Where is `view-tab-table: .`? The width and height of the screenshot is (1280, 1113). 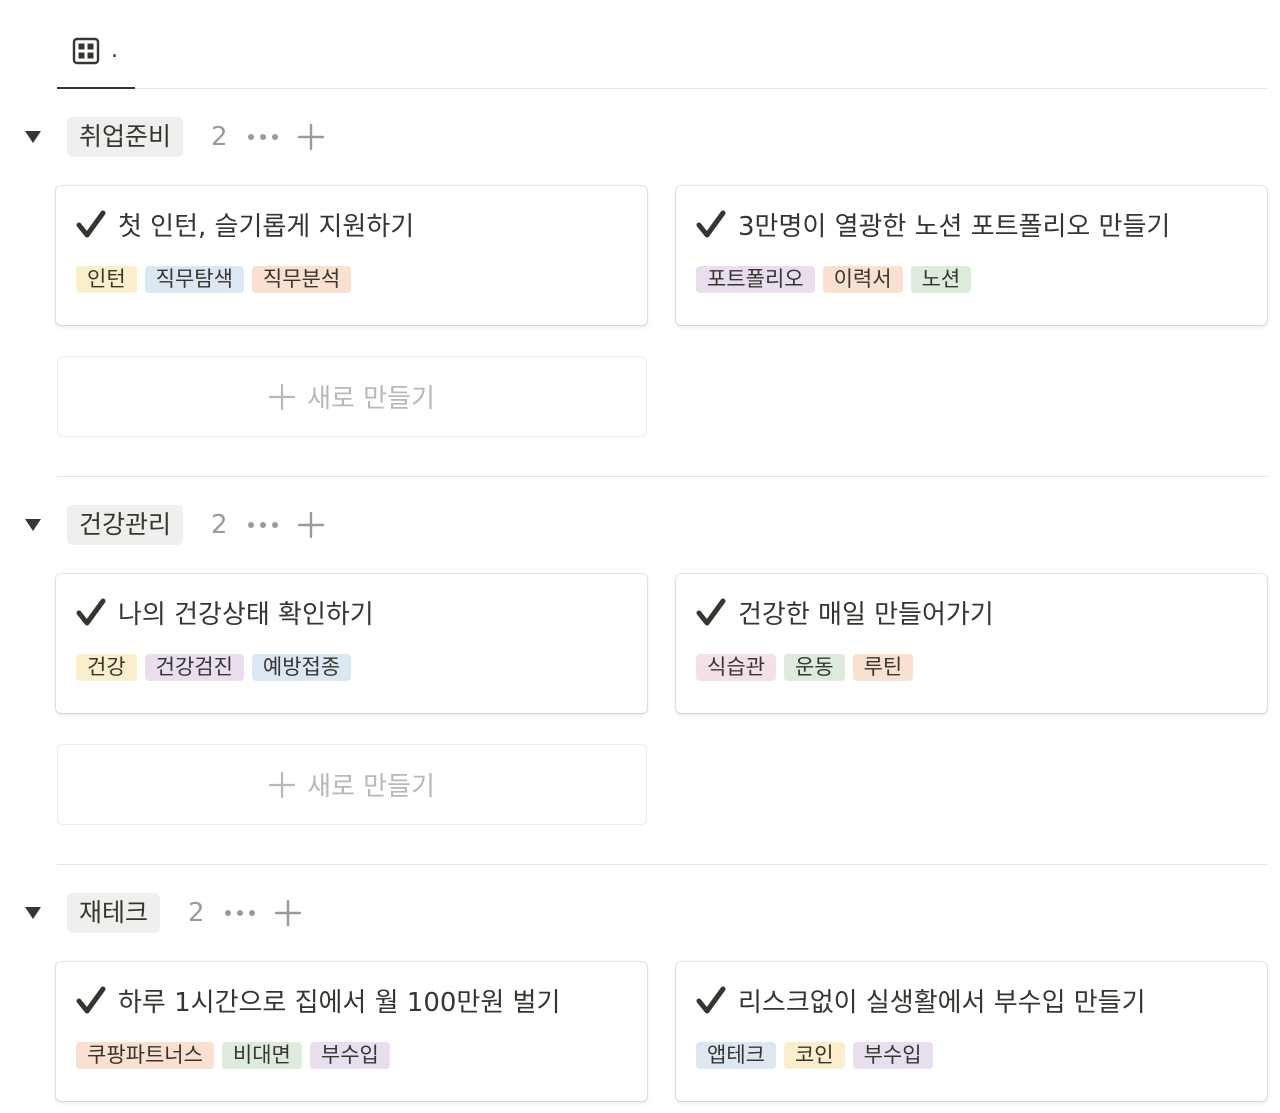 view-tab-table: . is located at coordinates (96, 59).